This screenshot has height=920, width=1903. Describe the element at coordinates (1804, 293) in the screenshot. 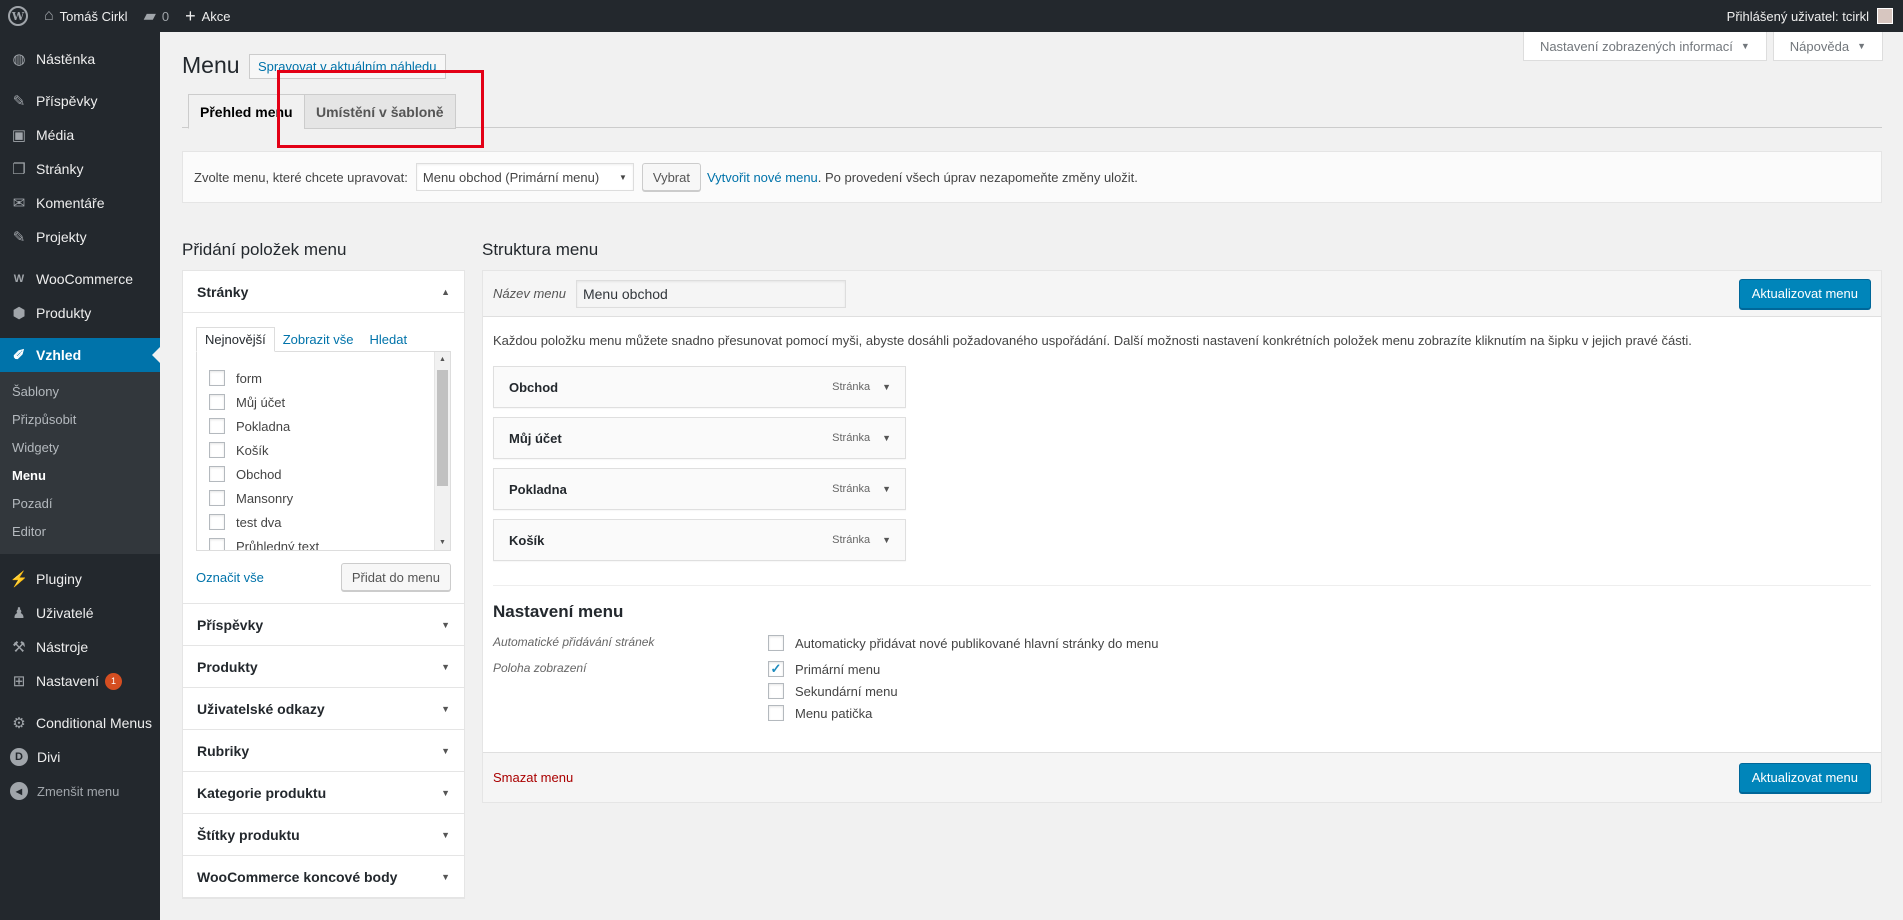

I see `save-menu-button-top: Aktualizovat menu` at that location.